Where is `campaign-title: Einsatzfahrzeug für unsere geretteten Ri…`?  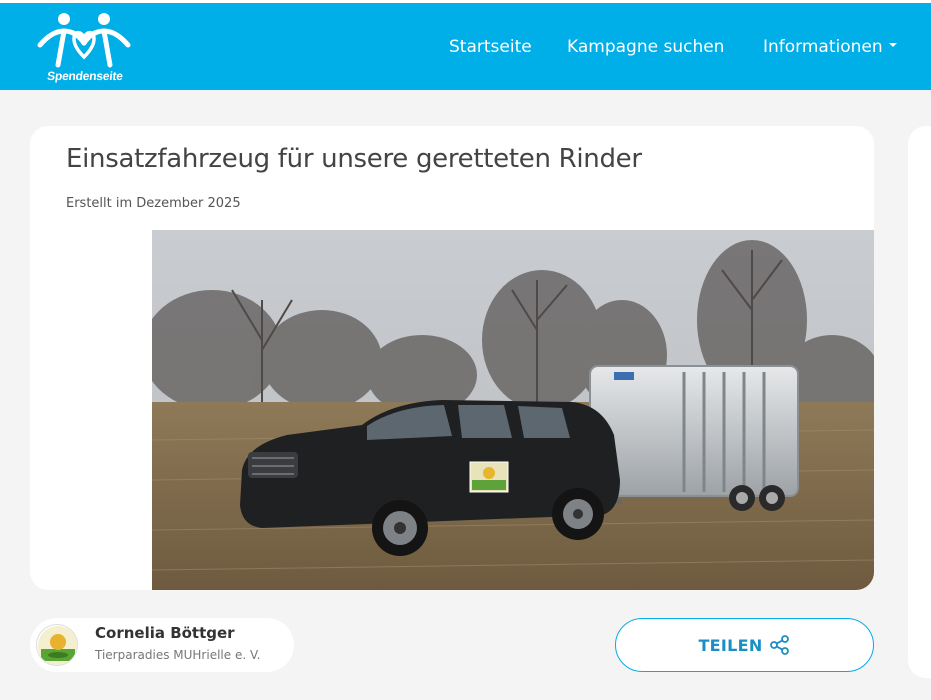 campaign-title: Einsatzfahrzeug für unsere geretteten Ri… is located at coordinates (354, 159).